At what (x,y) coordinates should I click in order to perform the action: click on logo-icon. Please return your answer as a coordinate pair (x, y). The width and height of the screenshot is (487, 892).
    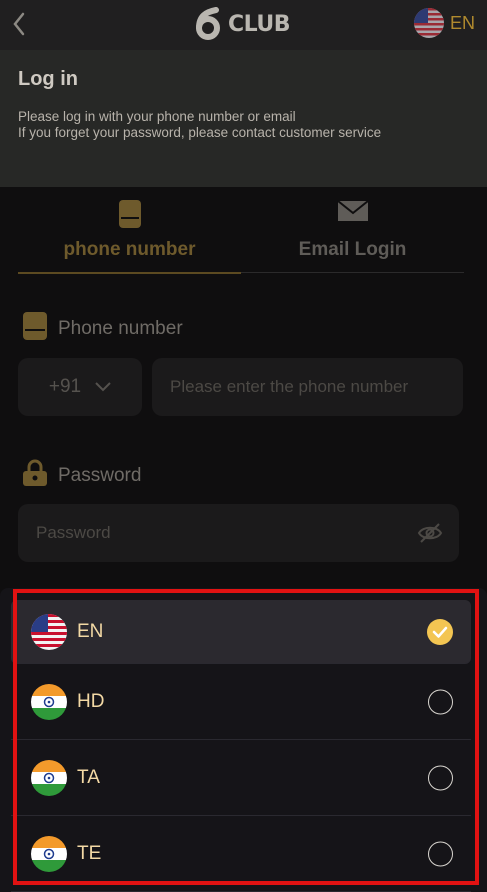
    Looking at the image, I should click on (208, 23).